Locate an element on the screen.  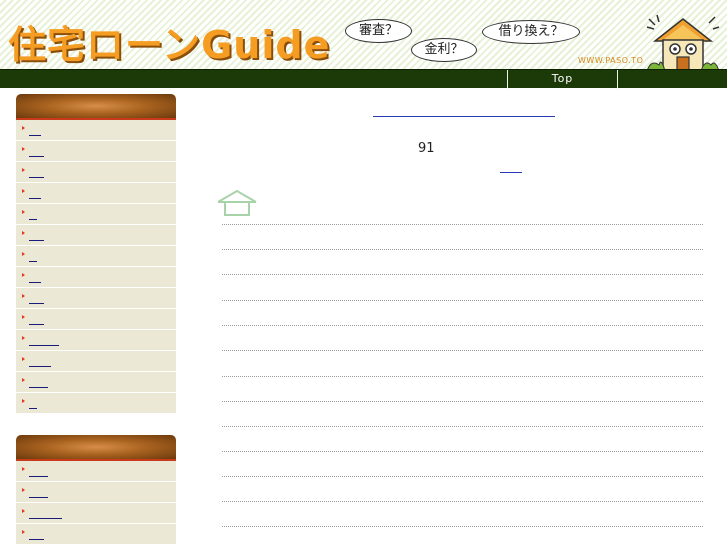
bubble-shinsa: 審査？ is located at coordinates (378, 31).